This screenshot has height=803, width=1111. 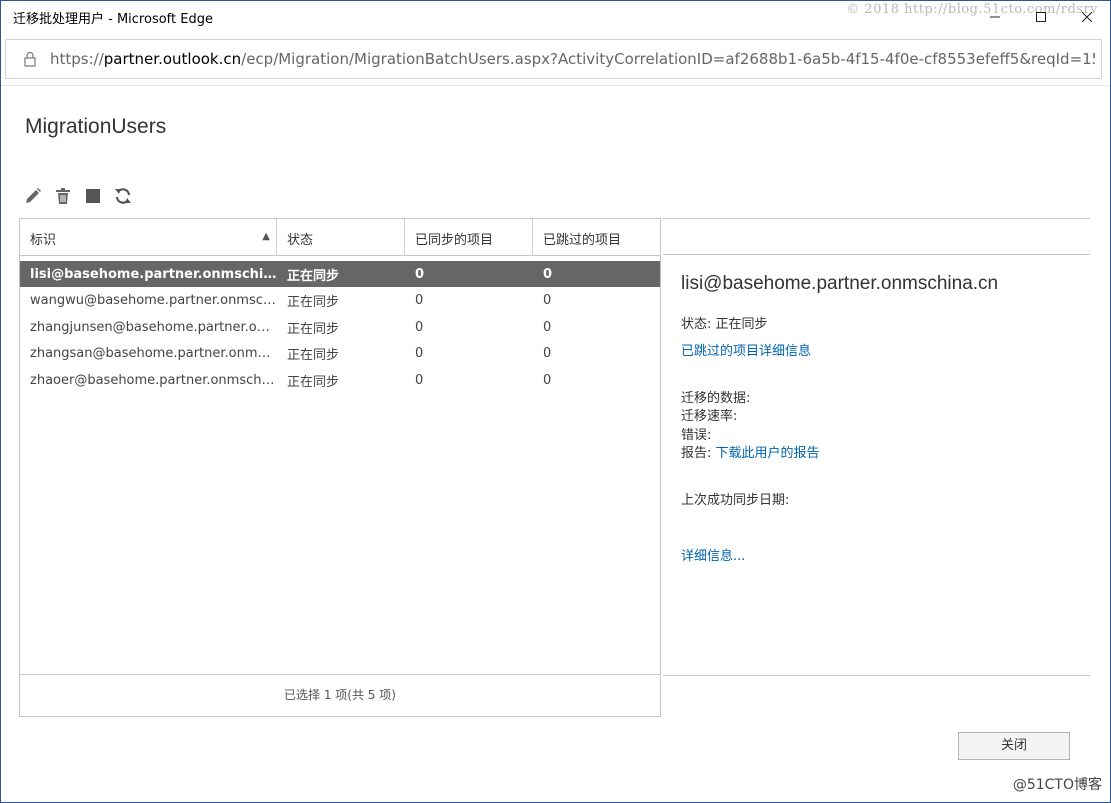 I want to click on column-header-skipped: 已跳过的项目, so click(x=596, y=237).